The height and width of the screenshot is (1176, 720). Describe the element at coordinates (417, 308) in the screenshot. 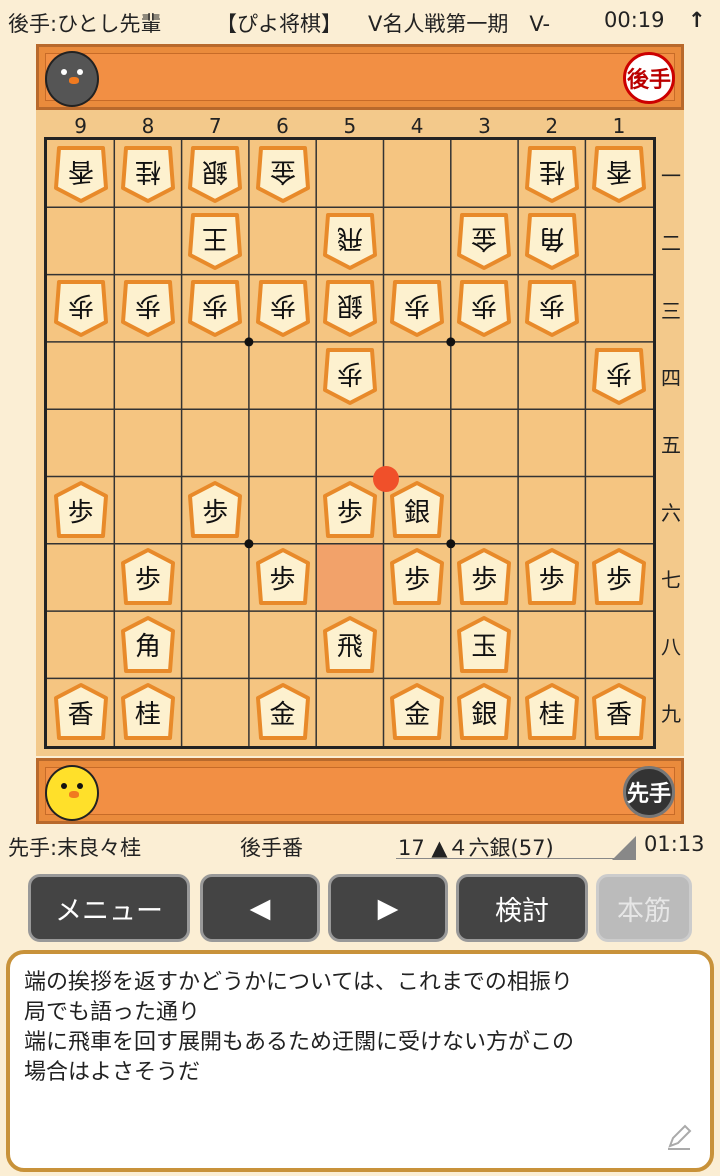

I see `piece-gote-43: 歩` at that location.